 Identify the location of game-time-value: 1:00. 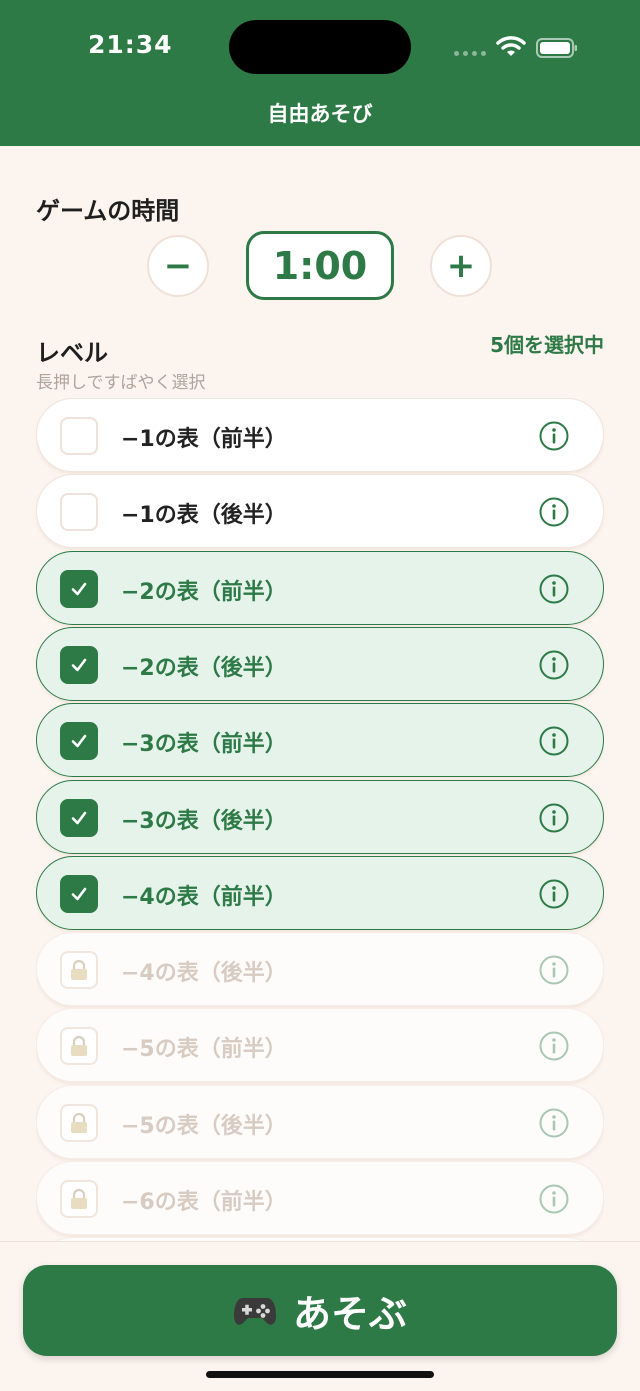
(320, 265).